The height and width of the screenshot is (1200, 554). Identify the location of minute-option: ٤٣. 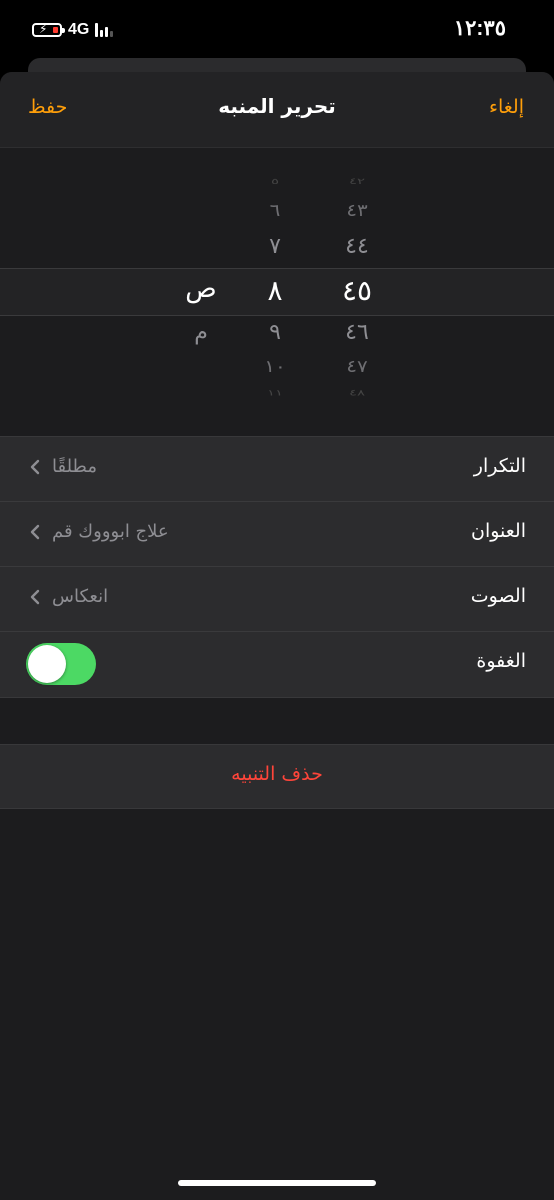
(357, 210).